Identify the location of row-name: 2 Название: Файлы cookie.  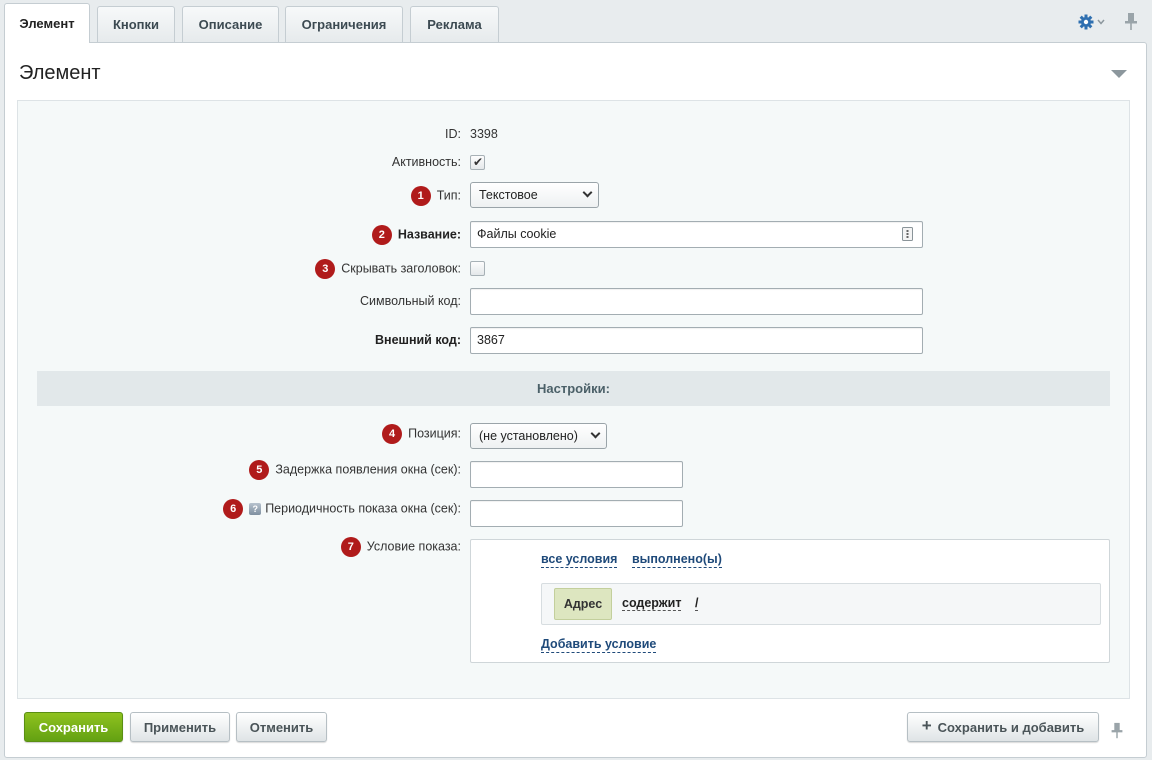
(573, 235).